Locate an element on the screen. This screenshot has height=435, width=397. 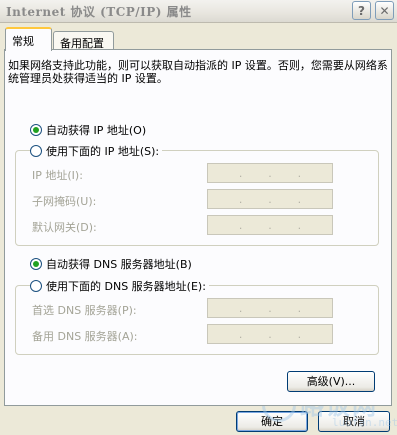
cancel-button: 取消 is located at coordinates (354, 421).